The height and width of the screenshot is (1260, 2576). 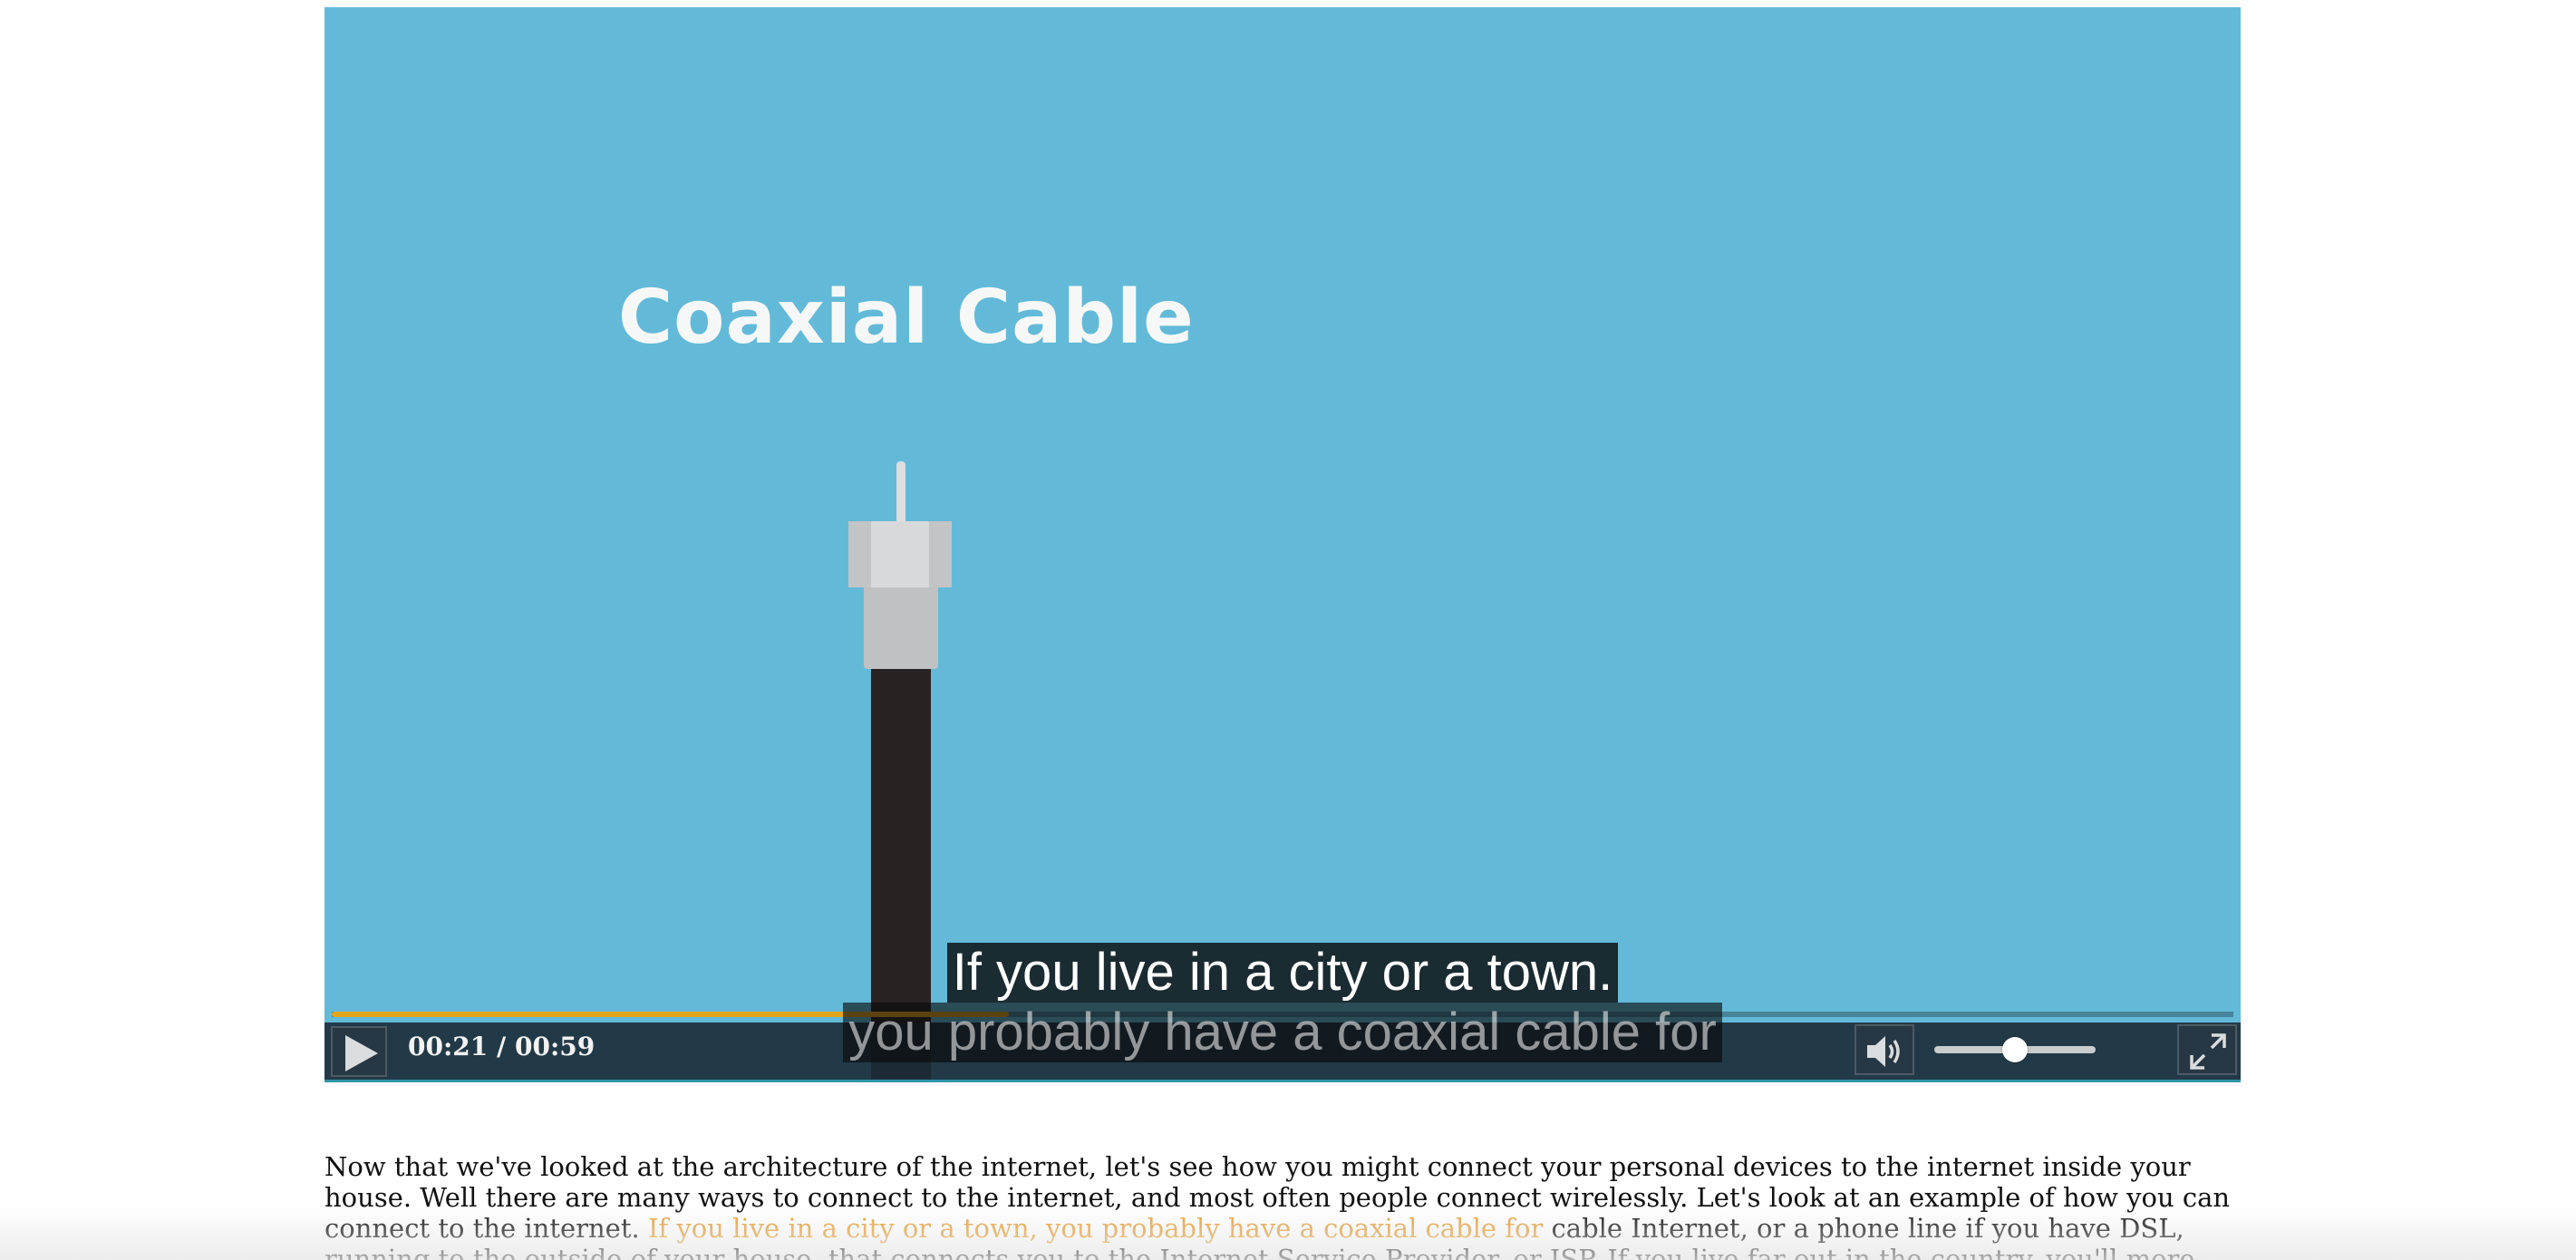 I want to click on connector-pin, so click(x=900, y=495).